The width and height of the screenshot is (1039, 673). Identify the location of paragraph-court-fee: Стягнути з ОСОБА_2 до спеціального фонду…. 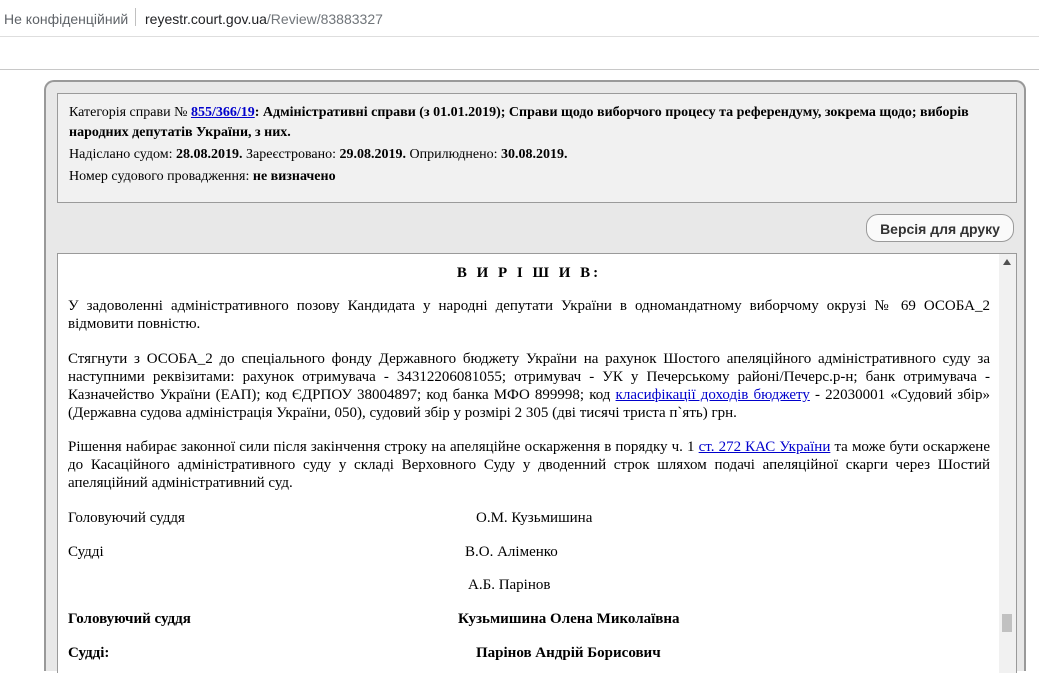
(529, 386).